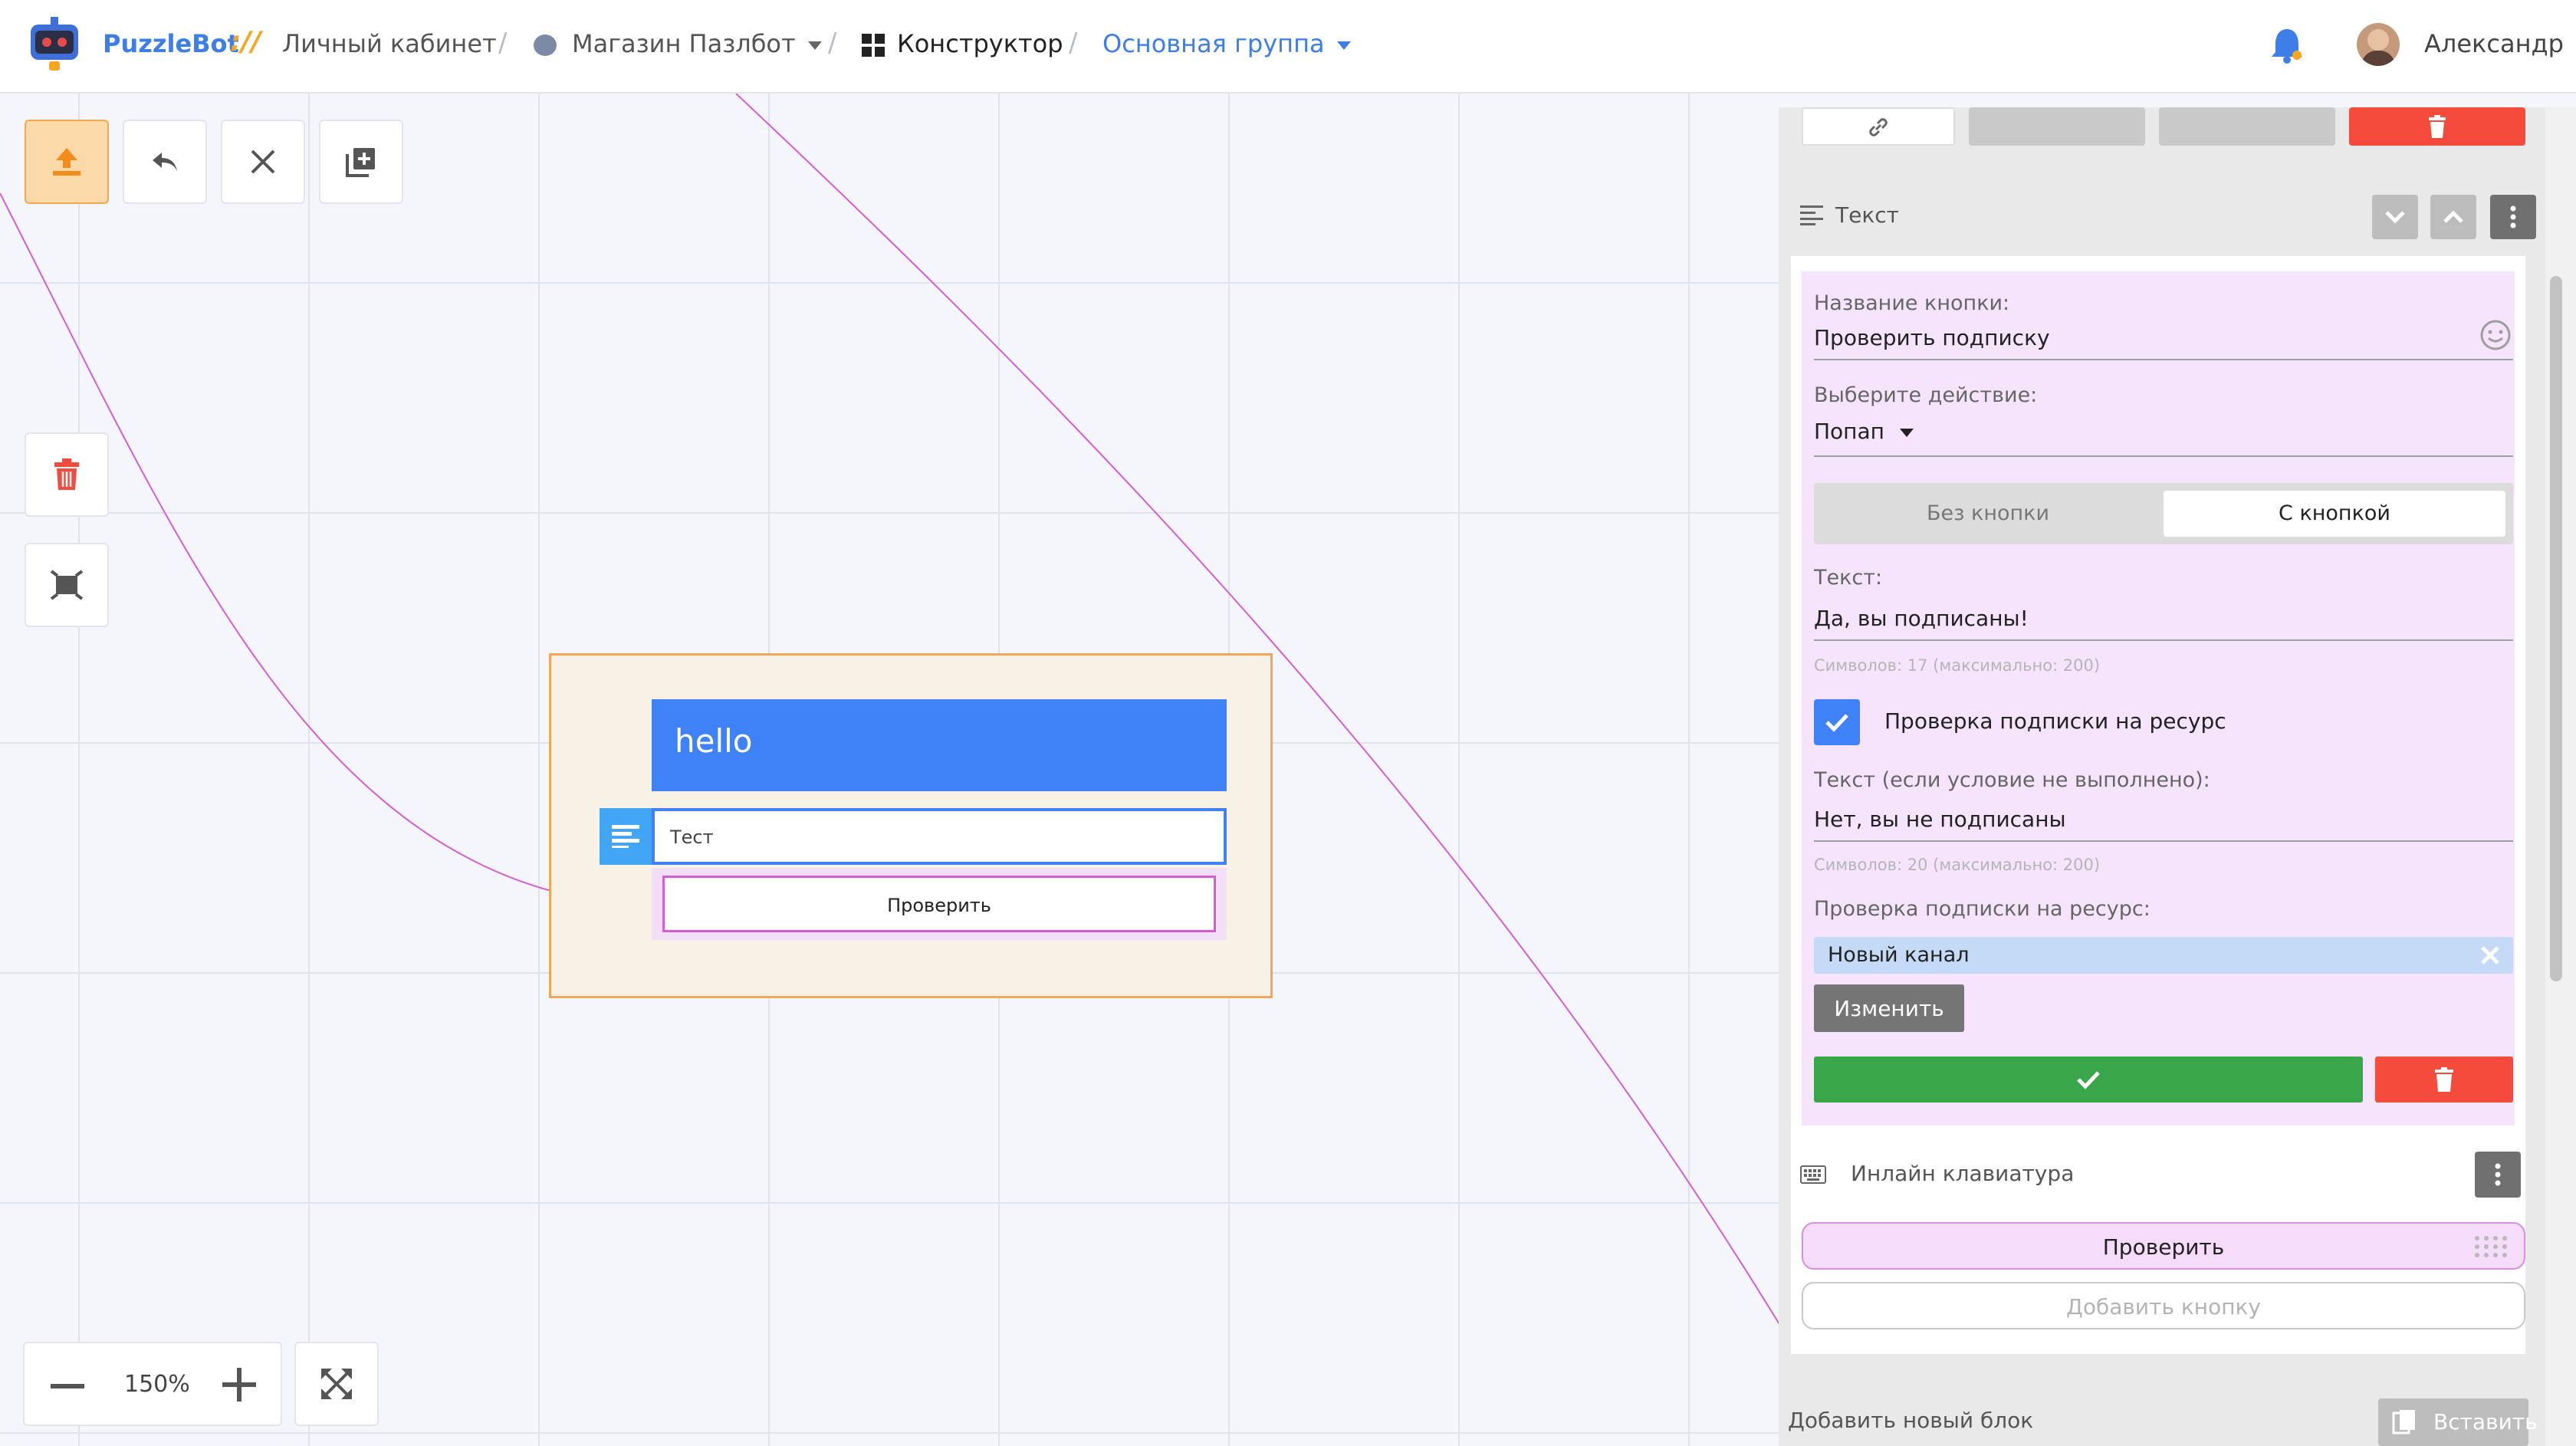 The height and width of the screenshot is (1446, 2576). Describe the element at coordinates (2494, 44) in the screenshot. I see `user-name: Александр` at that location.